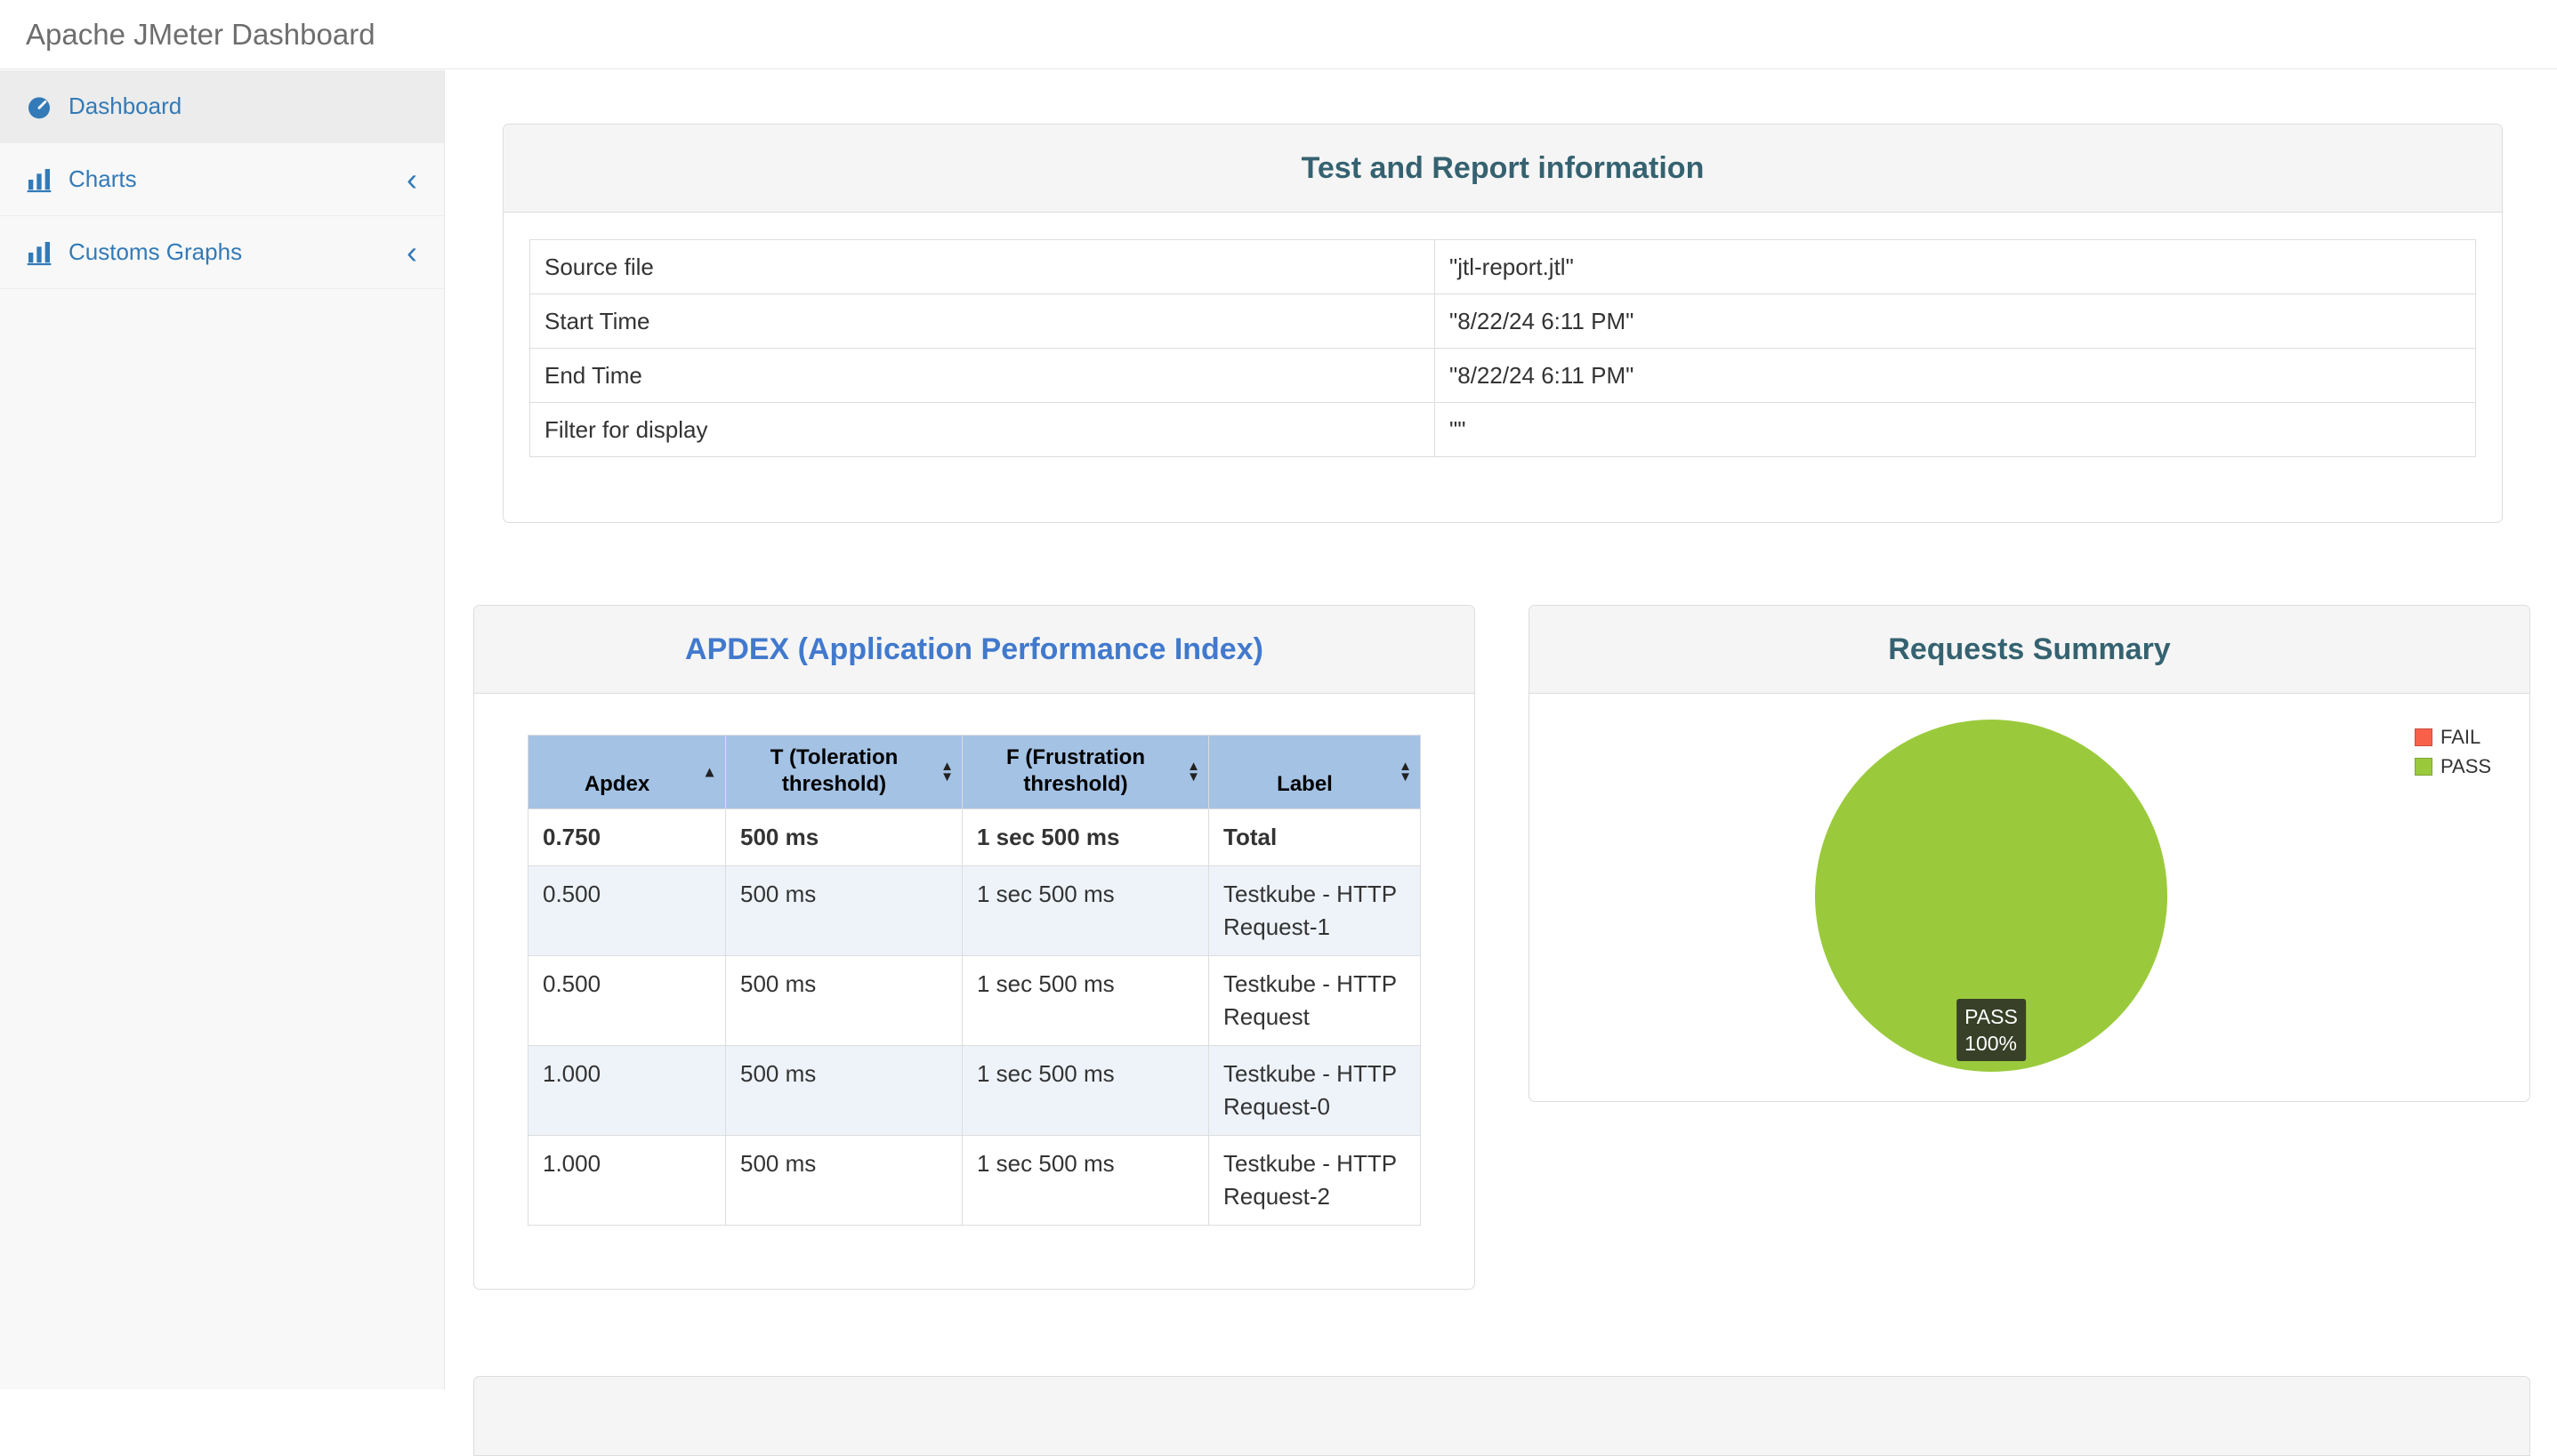 The width and height of the screenshot is (2557, 1456). Describe the element at coordinates (1991, 1030) in the screenshot. I see `pie-tooltip: PASS 100%` at that location.